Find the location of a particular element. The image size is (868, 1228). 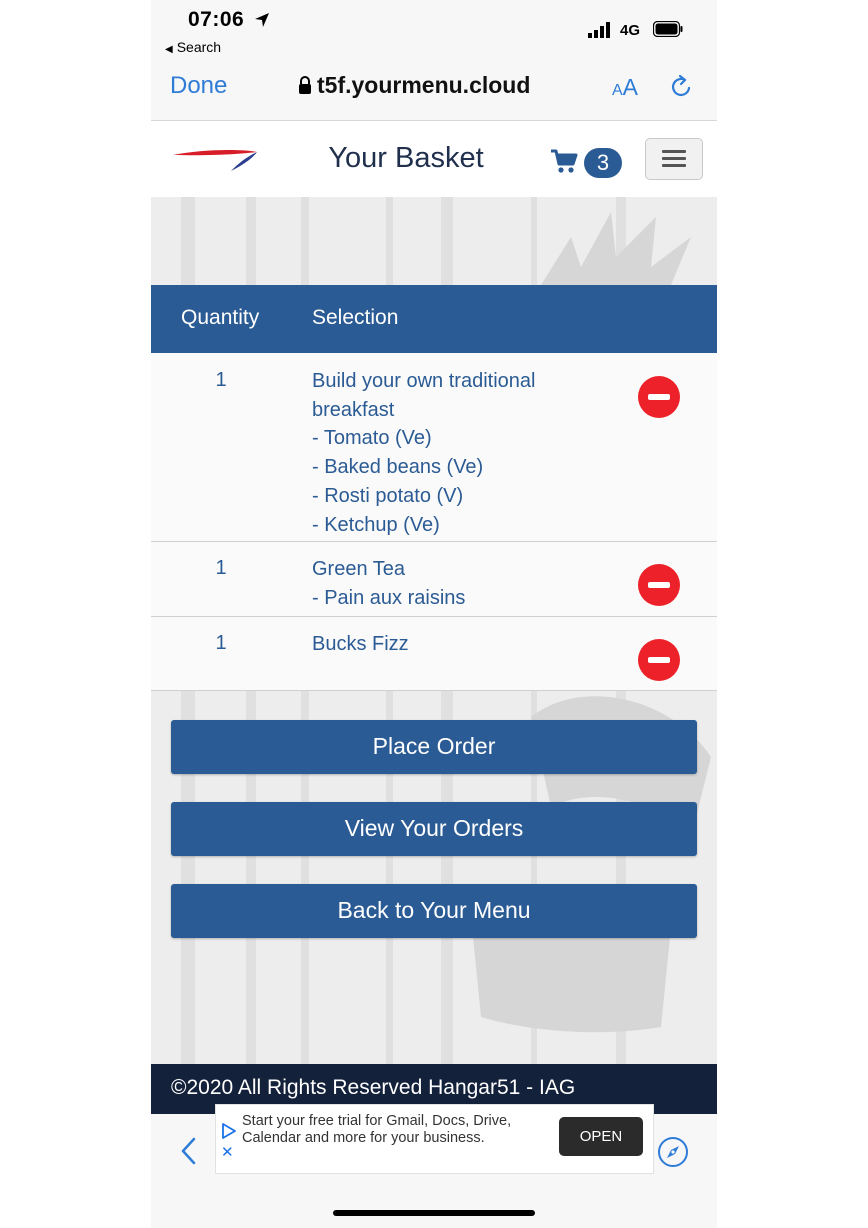

back-to-app: ◀ Search is located at coordinates (193, 47).